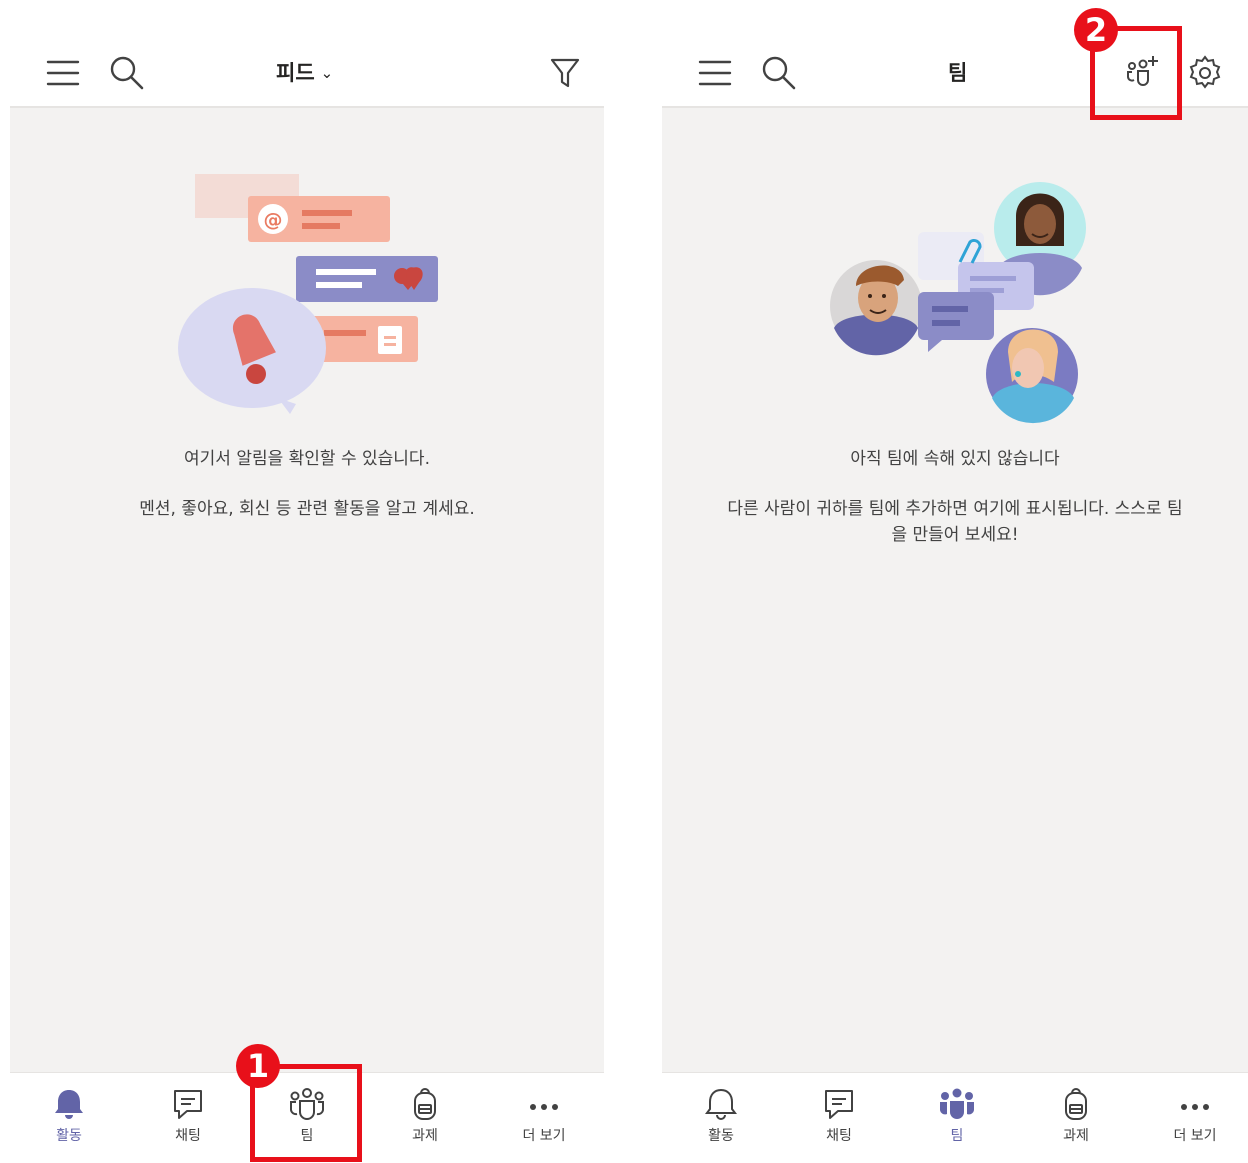 The image size is (1248, 1163). I want to click on nav-label: 팀, so click(957, 1136).